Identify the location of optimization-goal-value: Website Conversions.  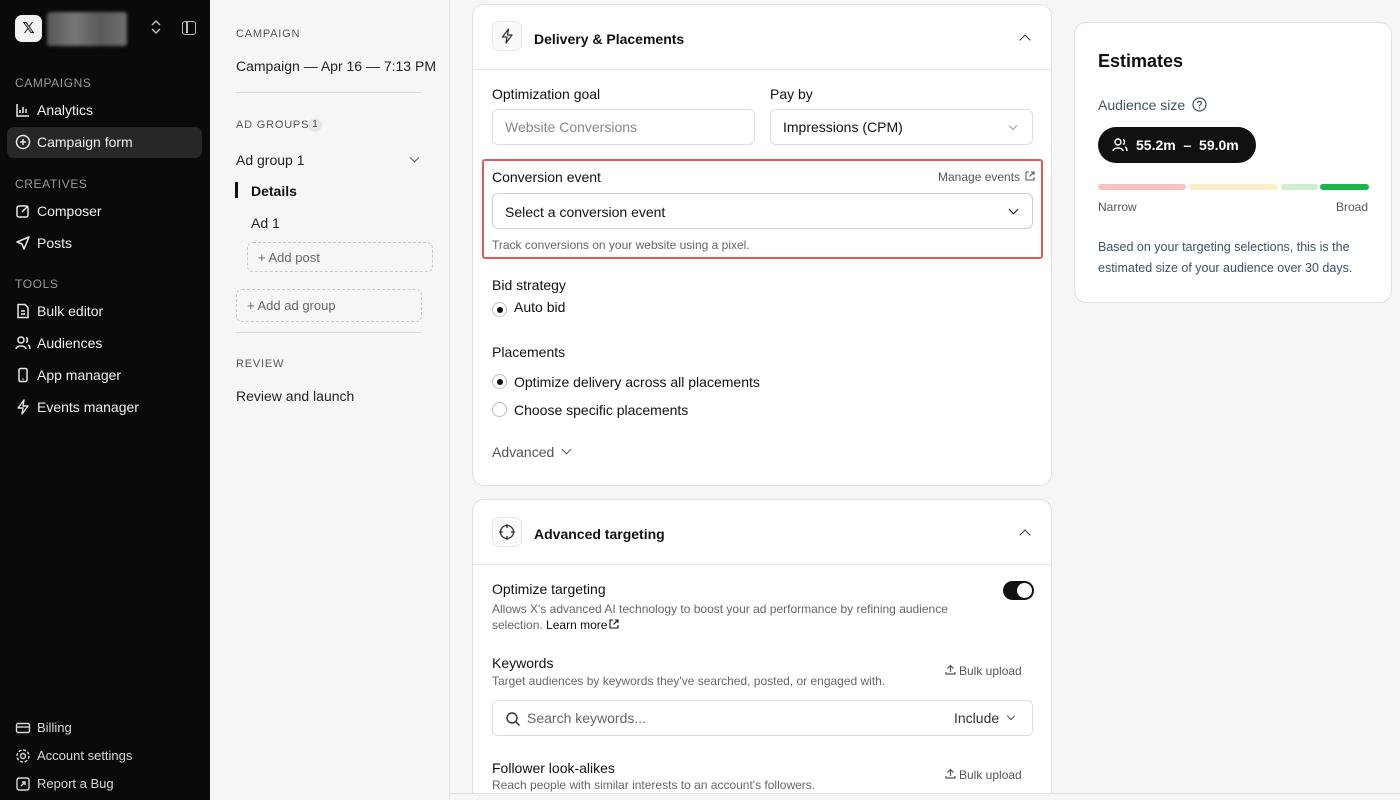
(571, 127).